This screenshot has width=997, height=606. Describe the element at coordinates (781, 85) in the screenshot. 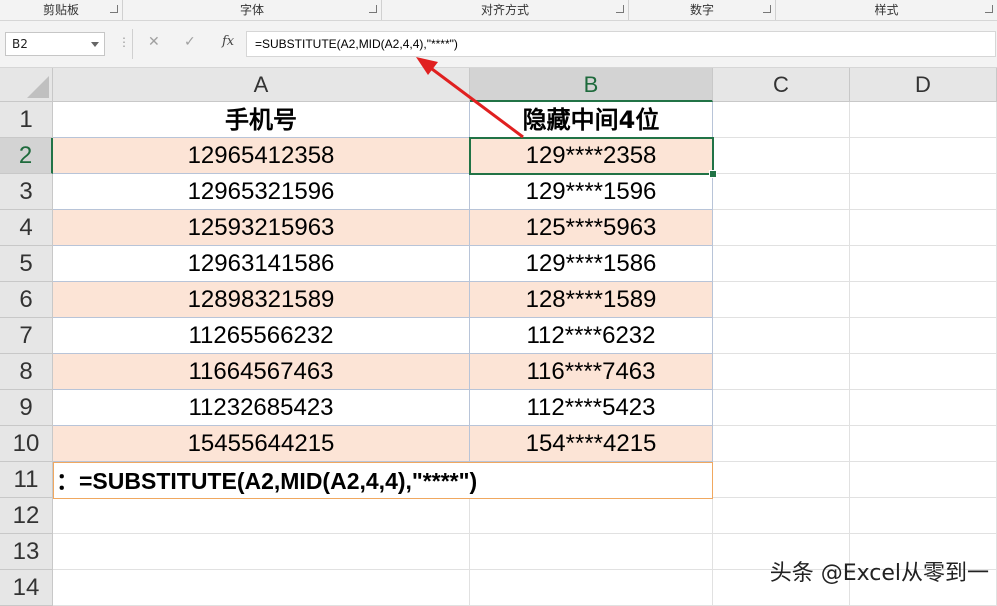

I see `column-header-c: C` at that location.